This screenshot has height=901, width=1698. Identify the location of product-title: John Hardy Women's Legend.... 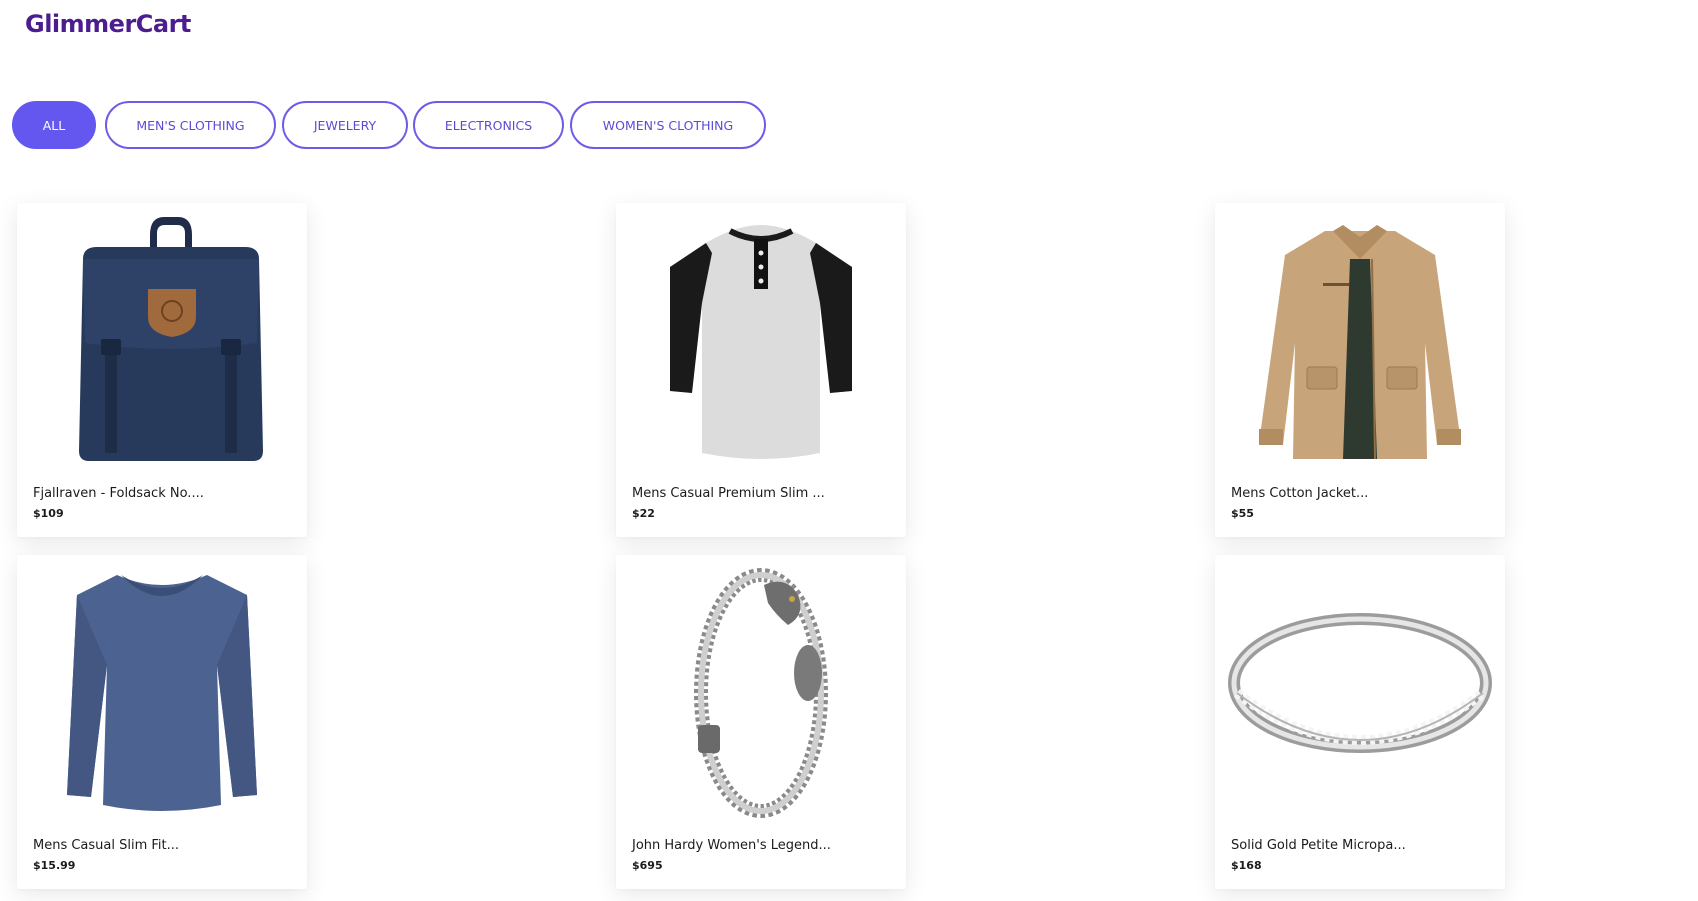
(731, 845).